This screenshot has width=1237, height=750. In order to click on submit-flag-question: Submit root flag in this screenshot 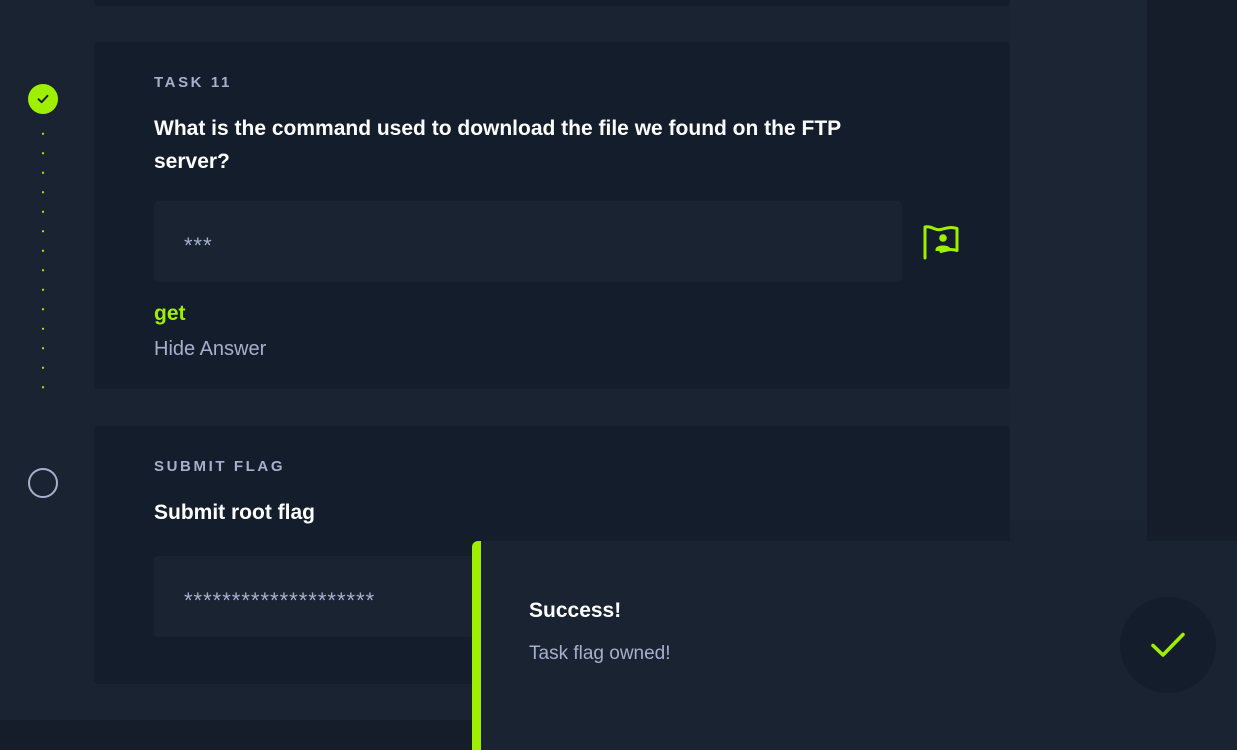, I will do `click(234, 512)`.